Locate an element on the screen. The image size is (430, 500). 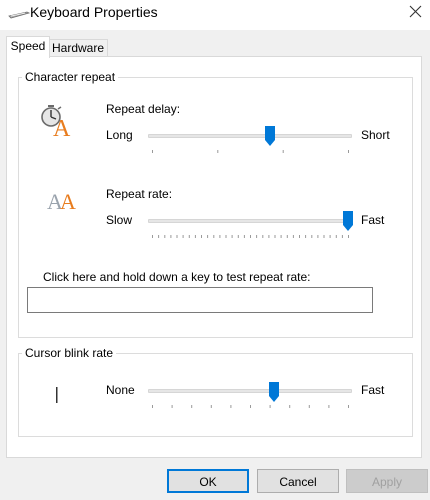
cancel-button: Cancel is located at coordinates (298, 481).